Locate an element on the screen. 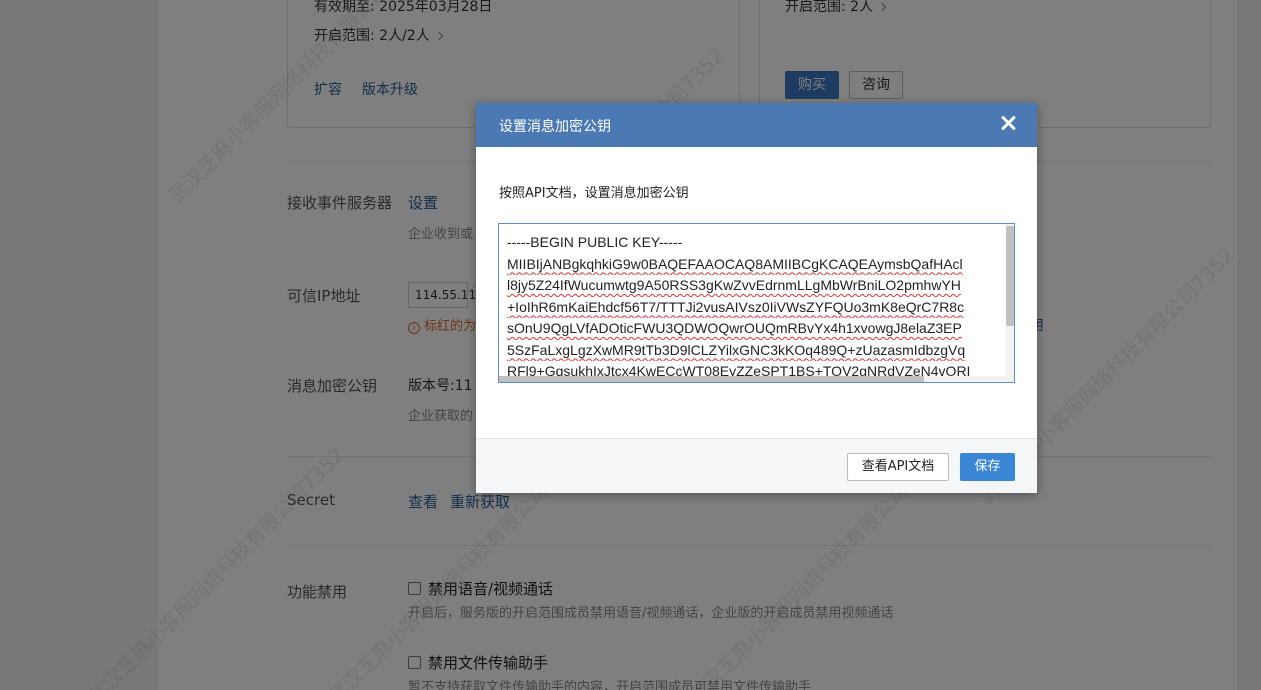 The image size is (1261, 690). vertical-scrollbar is located at coordinates (1010, 303).